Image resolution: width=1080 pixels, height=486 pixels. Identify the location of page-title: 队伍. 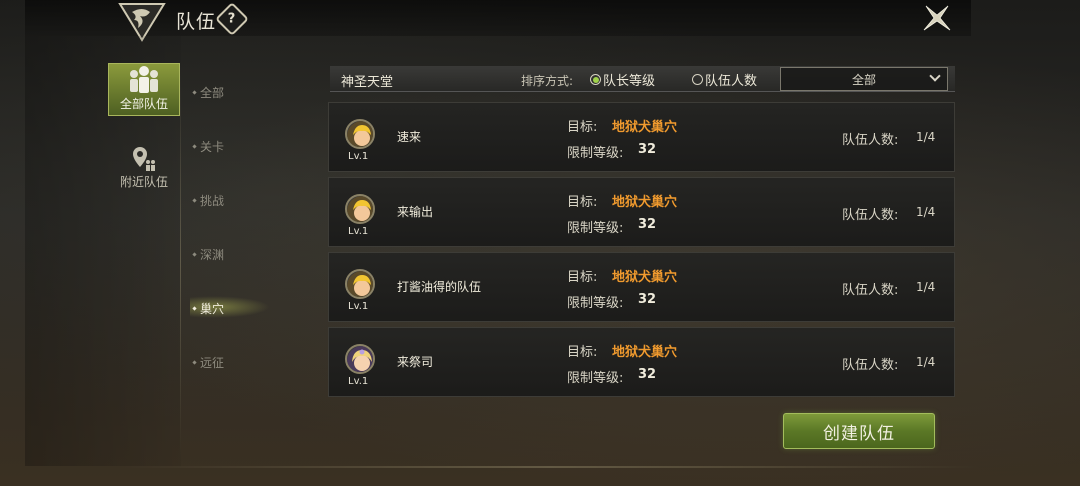
(196, 22).